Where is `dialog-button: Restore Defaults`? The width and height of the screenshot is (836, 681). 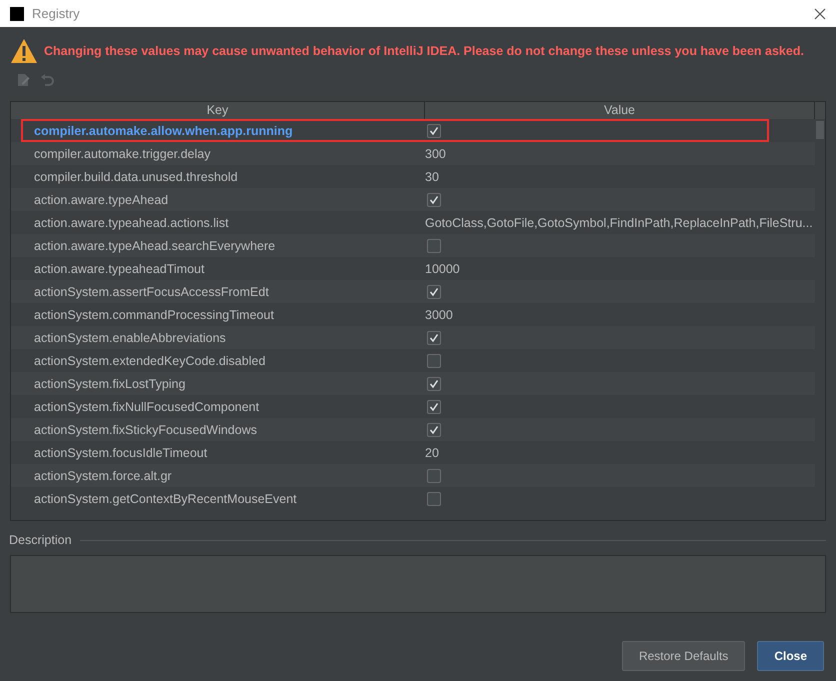
dialog-button: Restore Defaults is located at coordinates (684, 656).